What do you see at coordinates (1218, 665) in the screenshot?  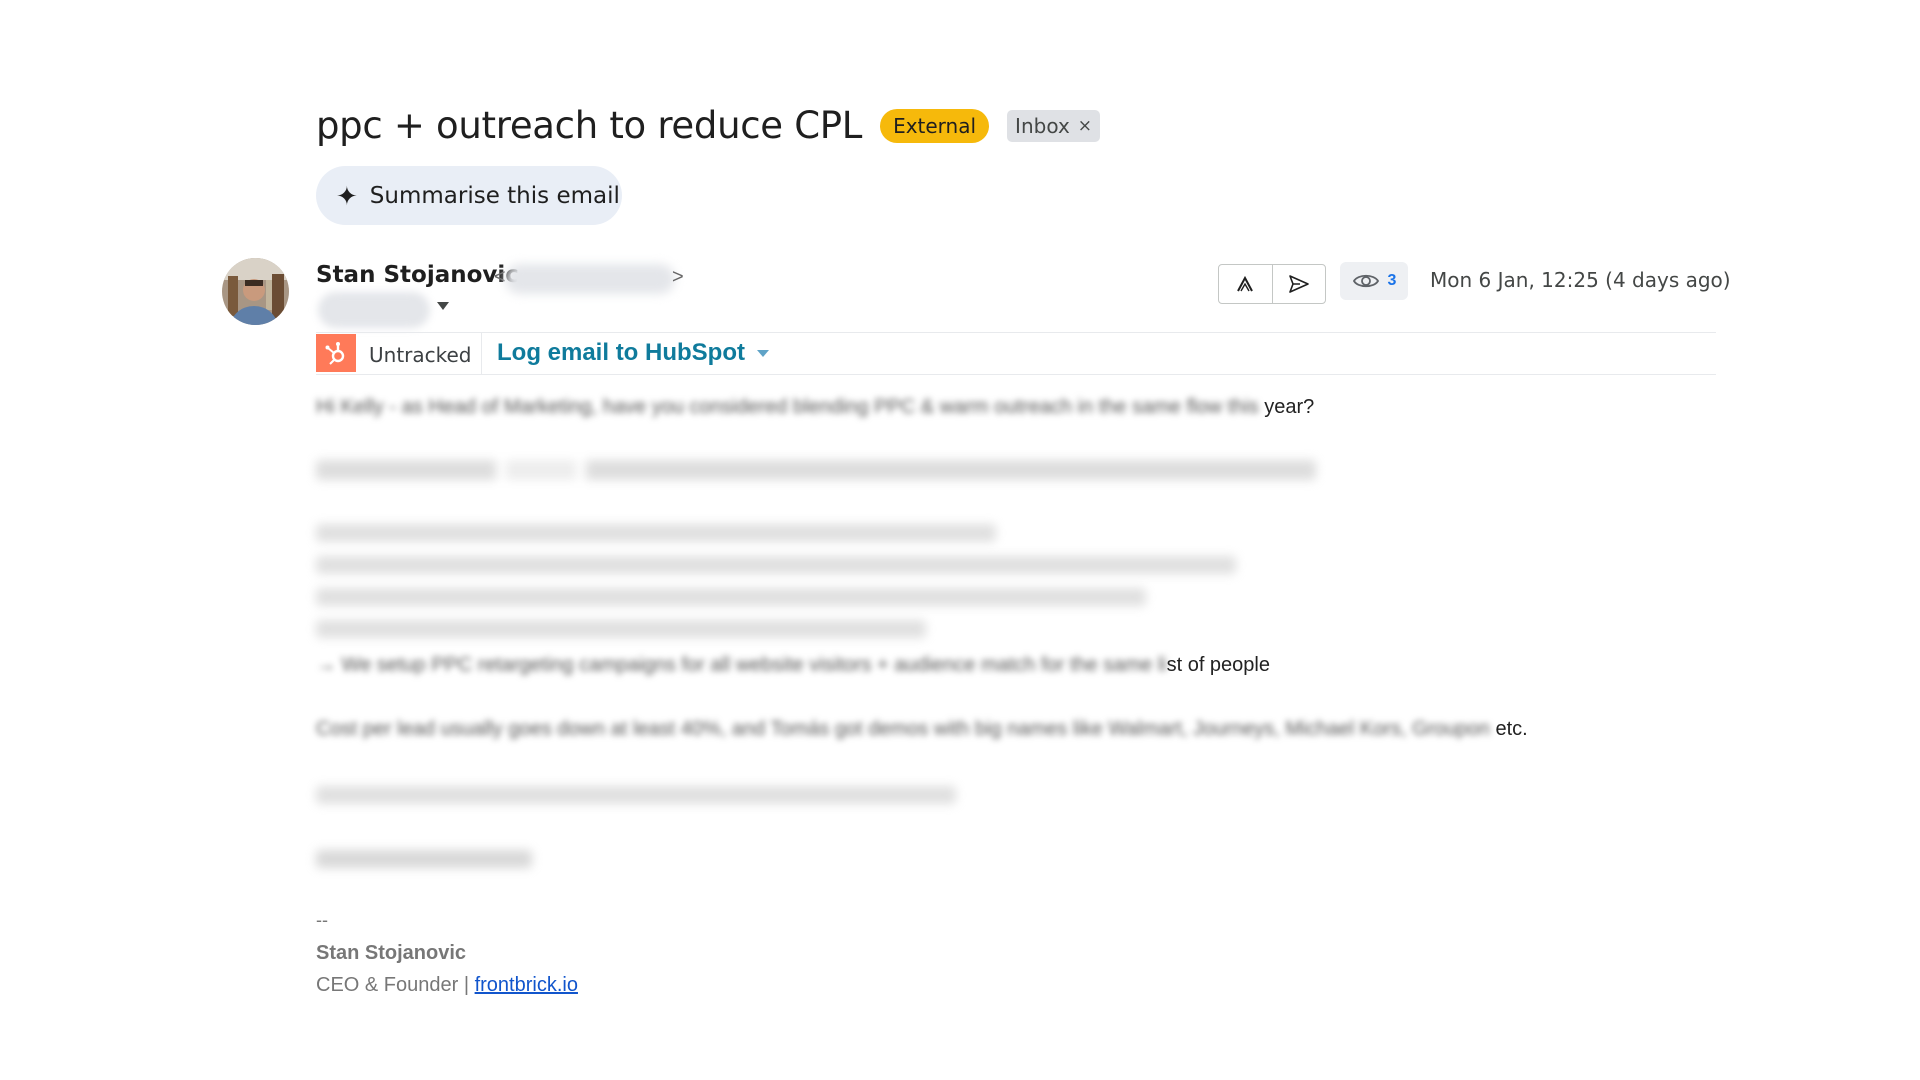 I see `visible-text: st of people` at bounding box center [1218, 665].